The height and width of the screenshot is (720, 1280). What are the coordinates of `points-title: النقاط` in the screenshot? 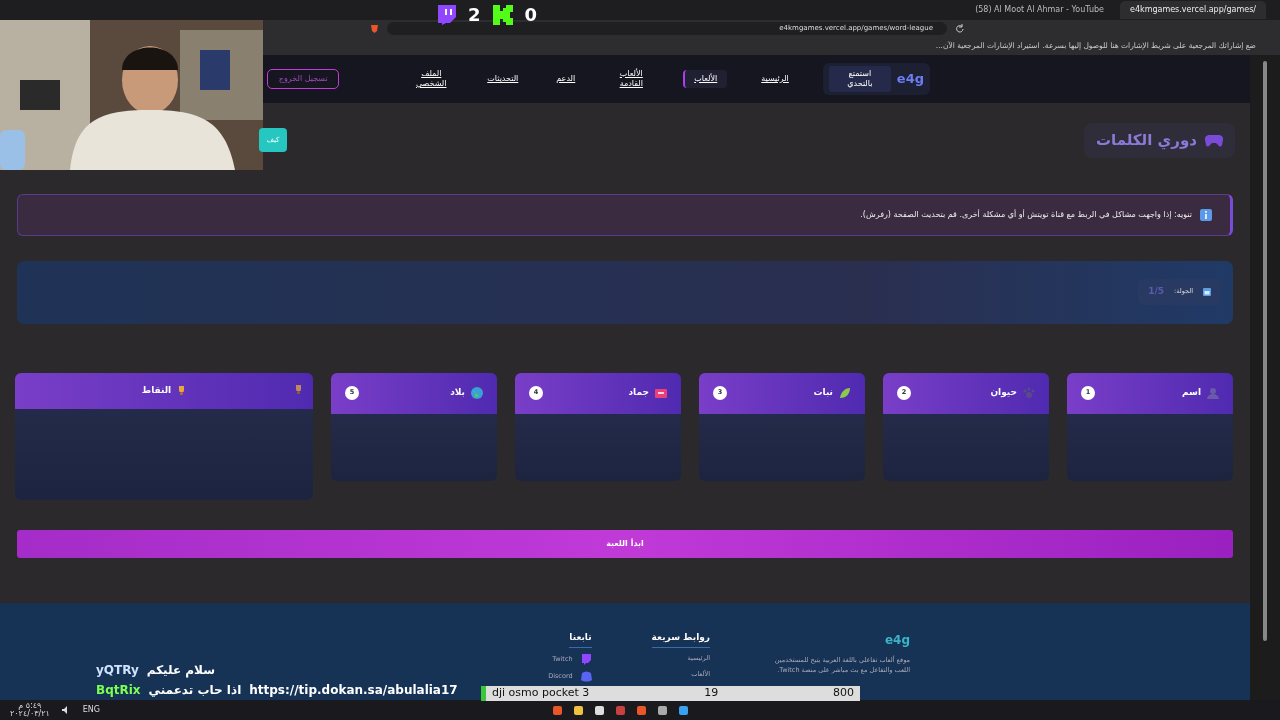 It's located at (156, 390).